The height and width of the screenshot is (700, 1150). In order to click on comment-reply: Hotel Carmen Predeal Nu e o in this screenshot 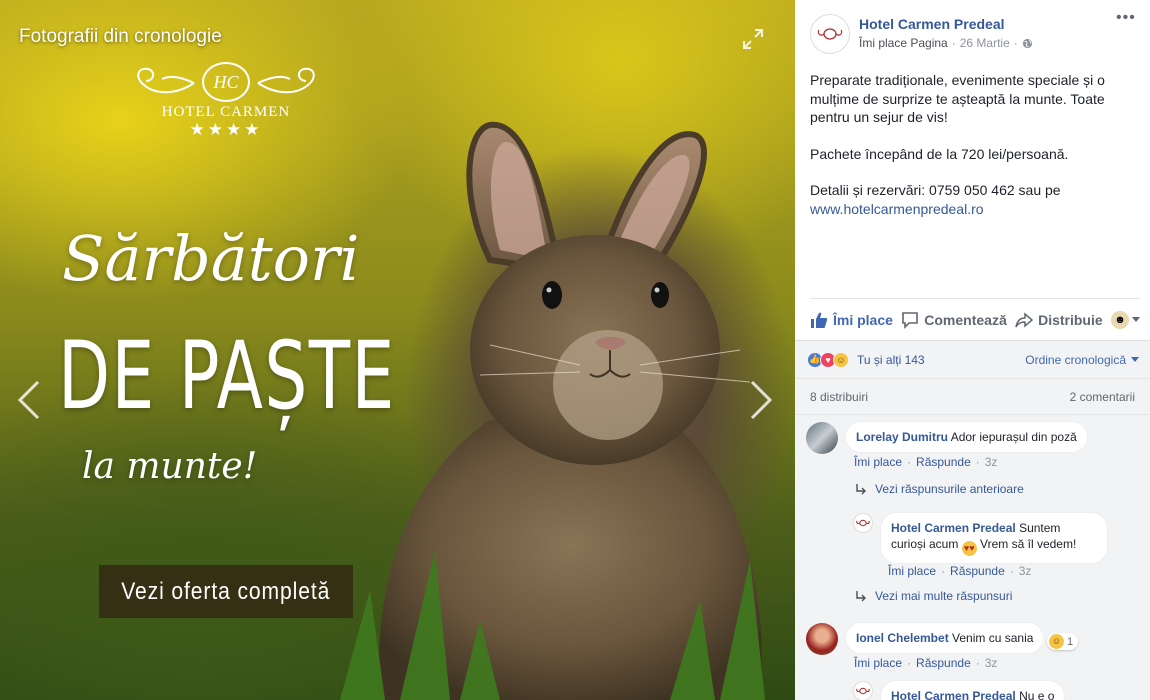, I will do `click(959, 690)`.